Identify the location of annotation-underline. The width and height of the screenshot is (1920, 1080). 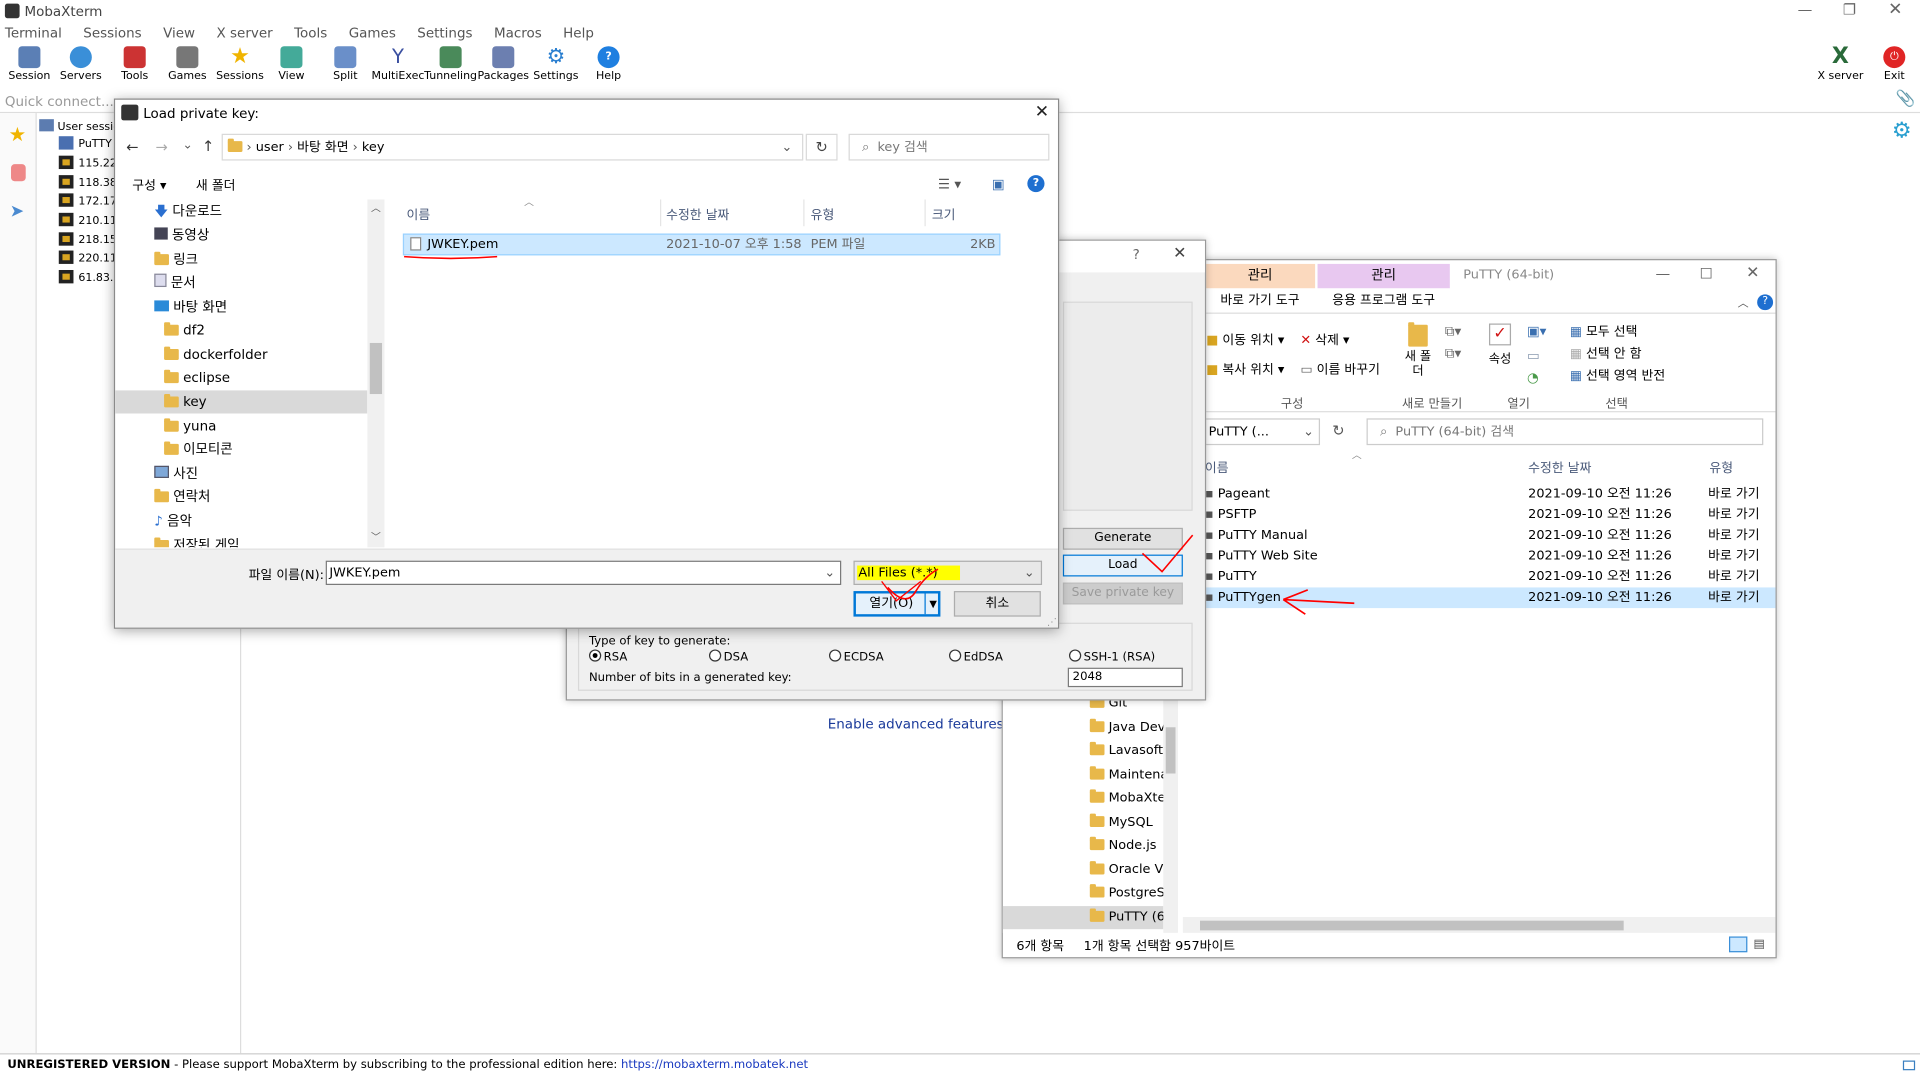
(451, 257).